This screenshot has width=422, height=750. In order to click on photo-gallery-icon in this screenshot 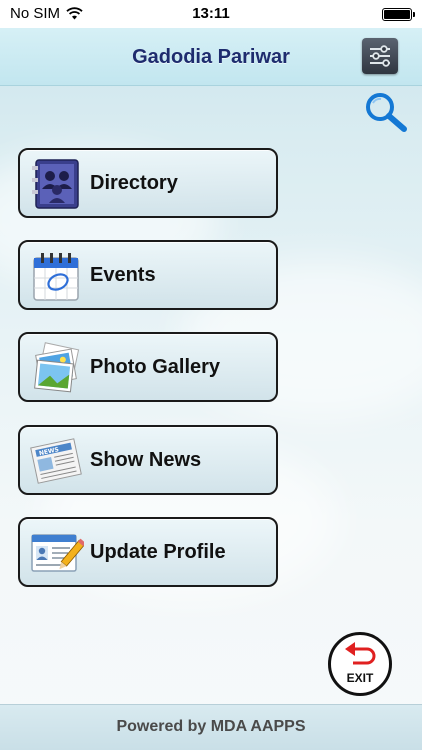, I will do `click(57, 367)`.